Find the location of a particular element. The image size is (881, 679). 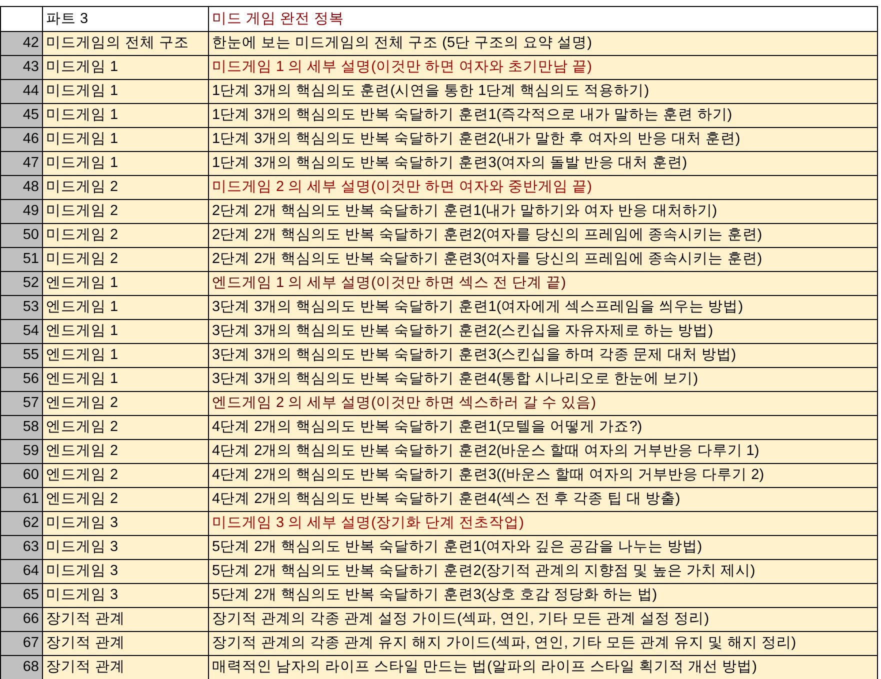

description-cell: 4단계 2개의 핵심의도 반복 숙달하기 훈련1(모텔을 어떻게 가죠?) is located at coordinates (543, 428).